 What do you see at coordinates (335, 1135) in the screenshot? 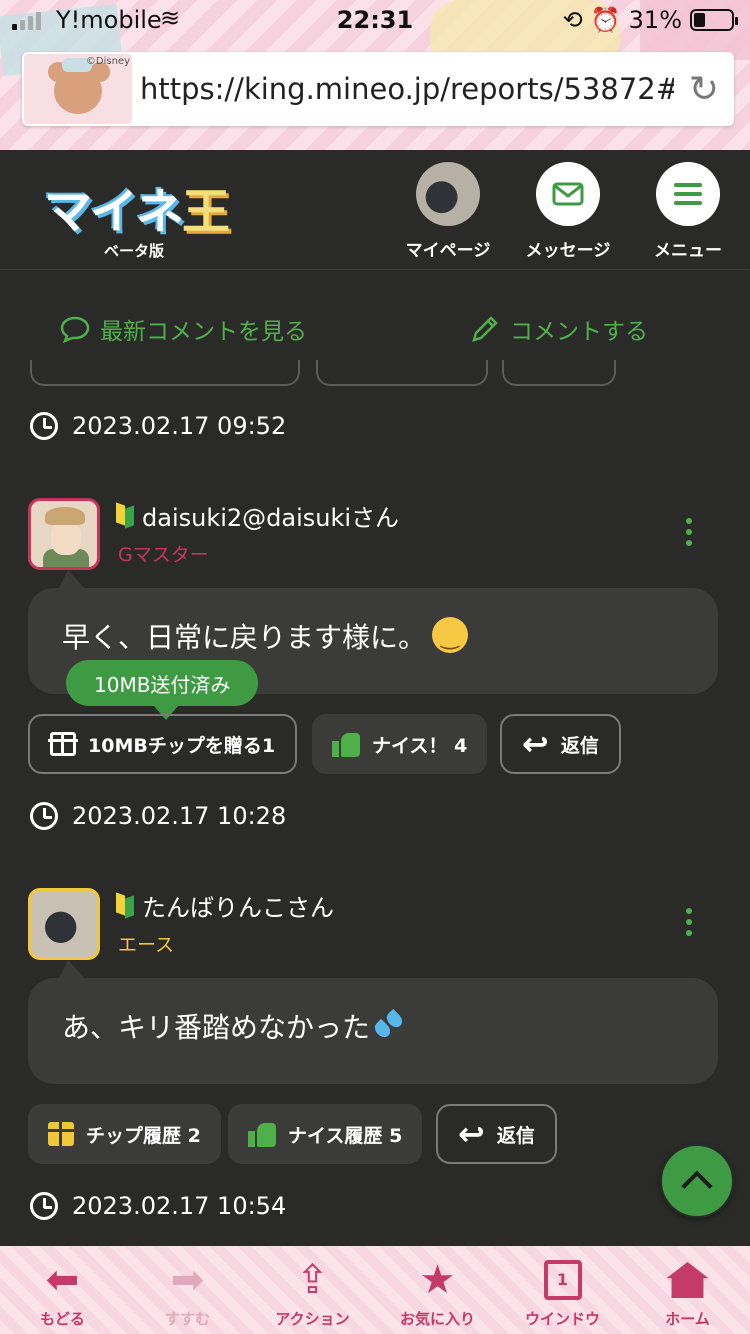
I see `nice-history-label: ナイス履歴` at bounding box center [335, 1135].